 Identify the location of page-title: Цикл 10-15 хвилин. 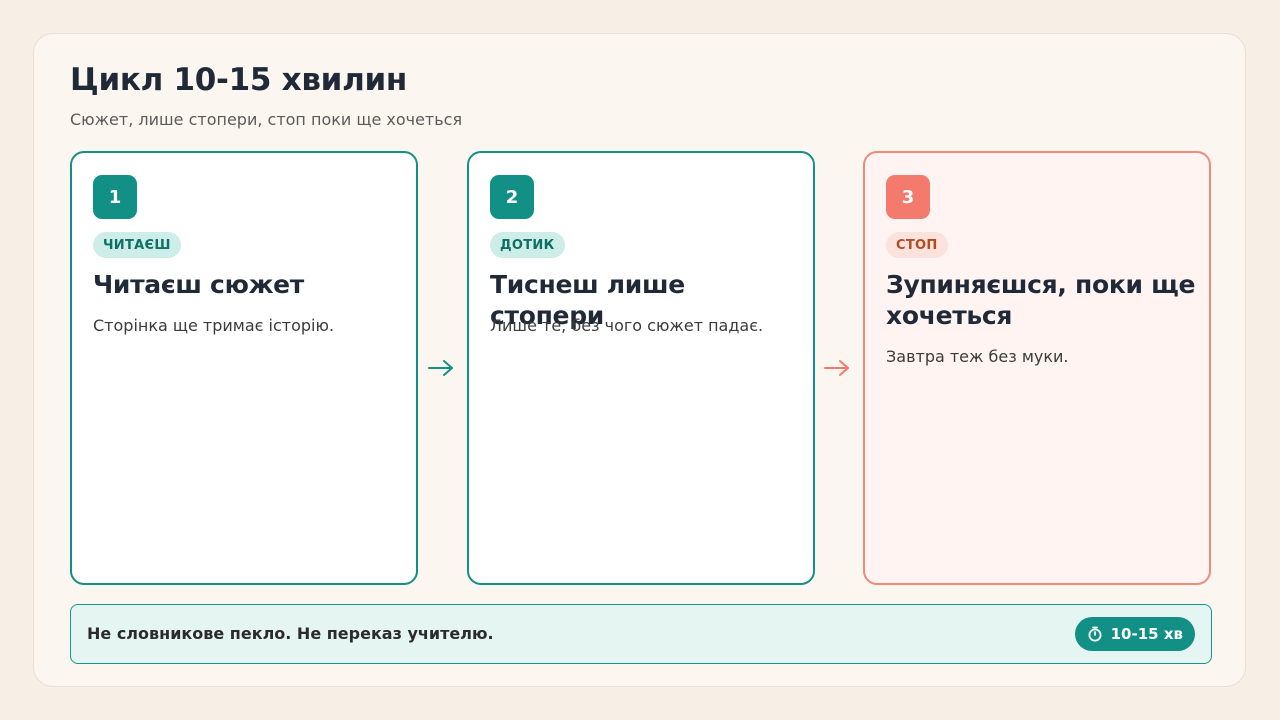
(239, 80).